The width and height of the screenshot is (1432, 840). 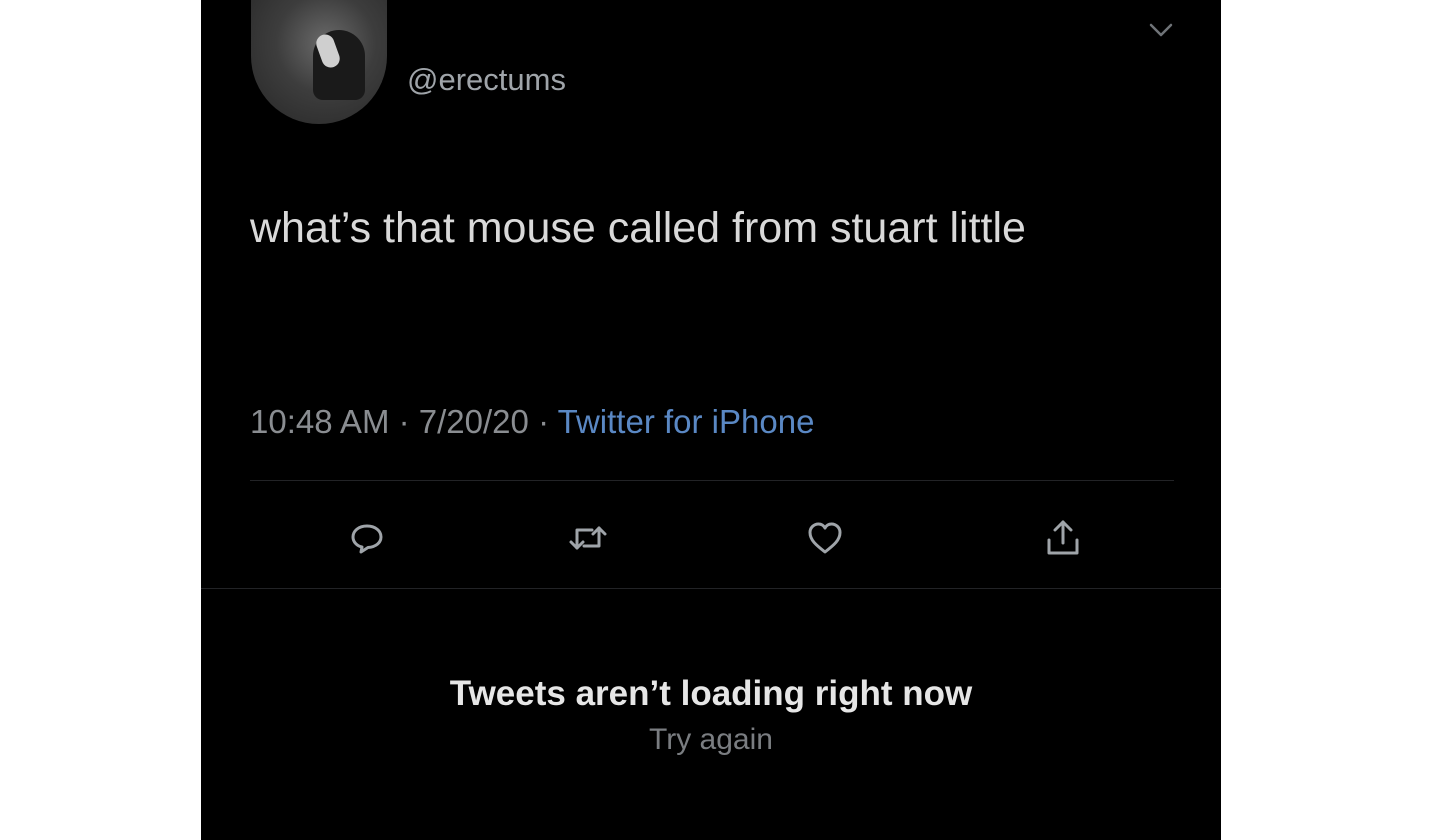 I want to click on try-again-link: Try again, so click(x=711, y=740).